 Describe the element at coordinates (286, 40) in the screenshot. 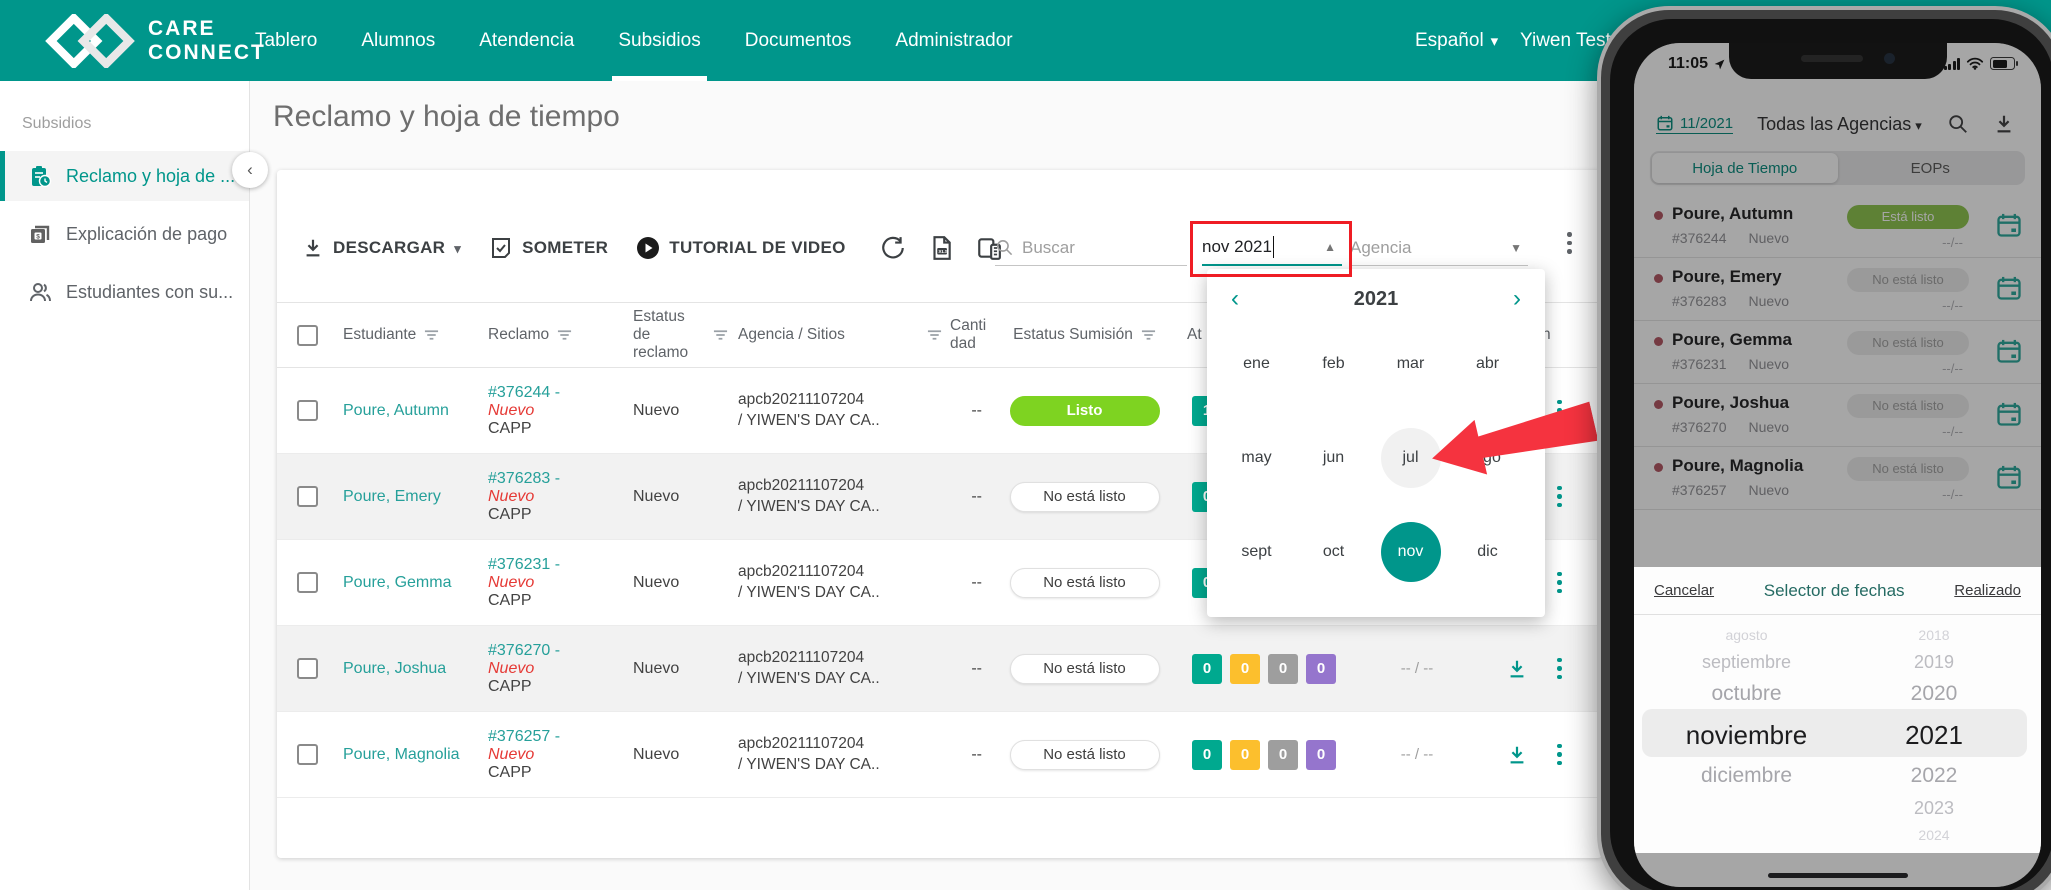

I see `nav-tablero: Tablero` at that location.